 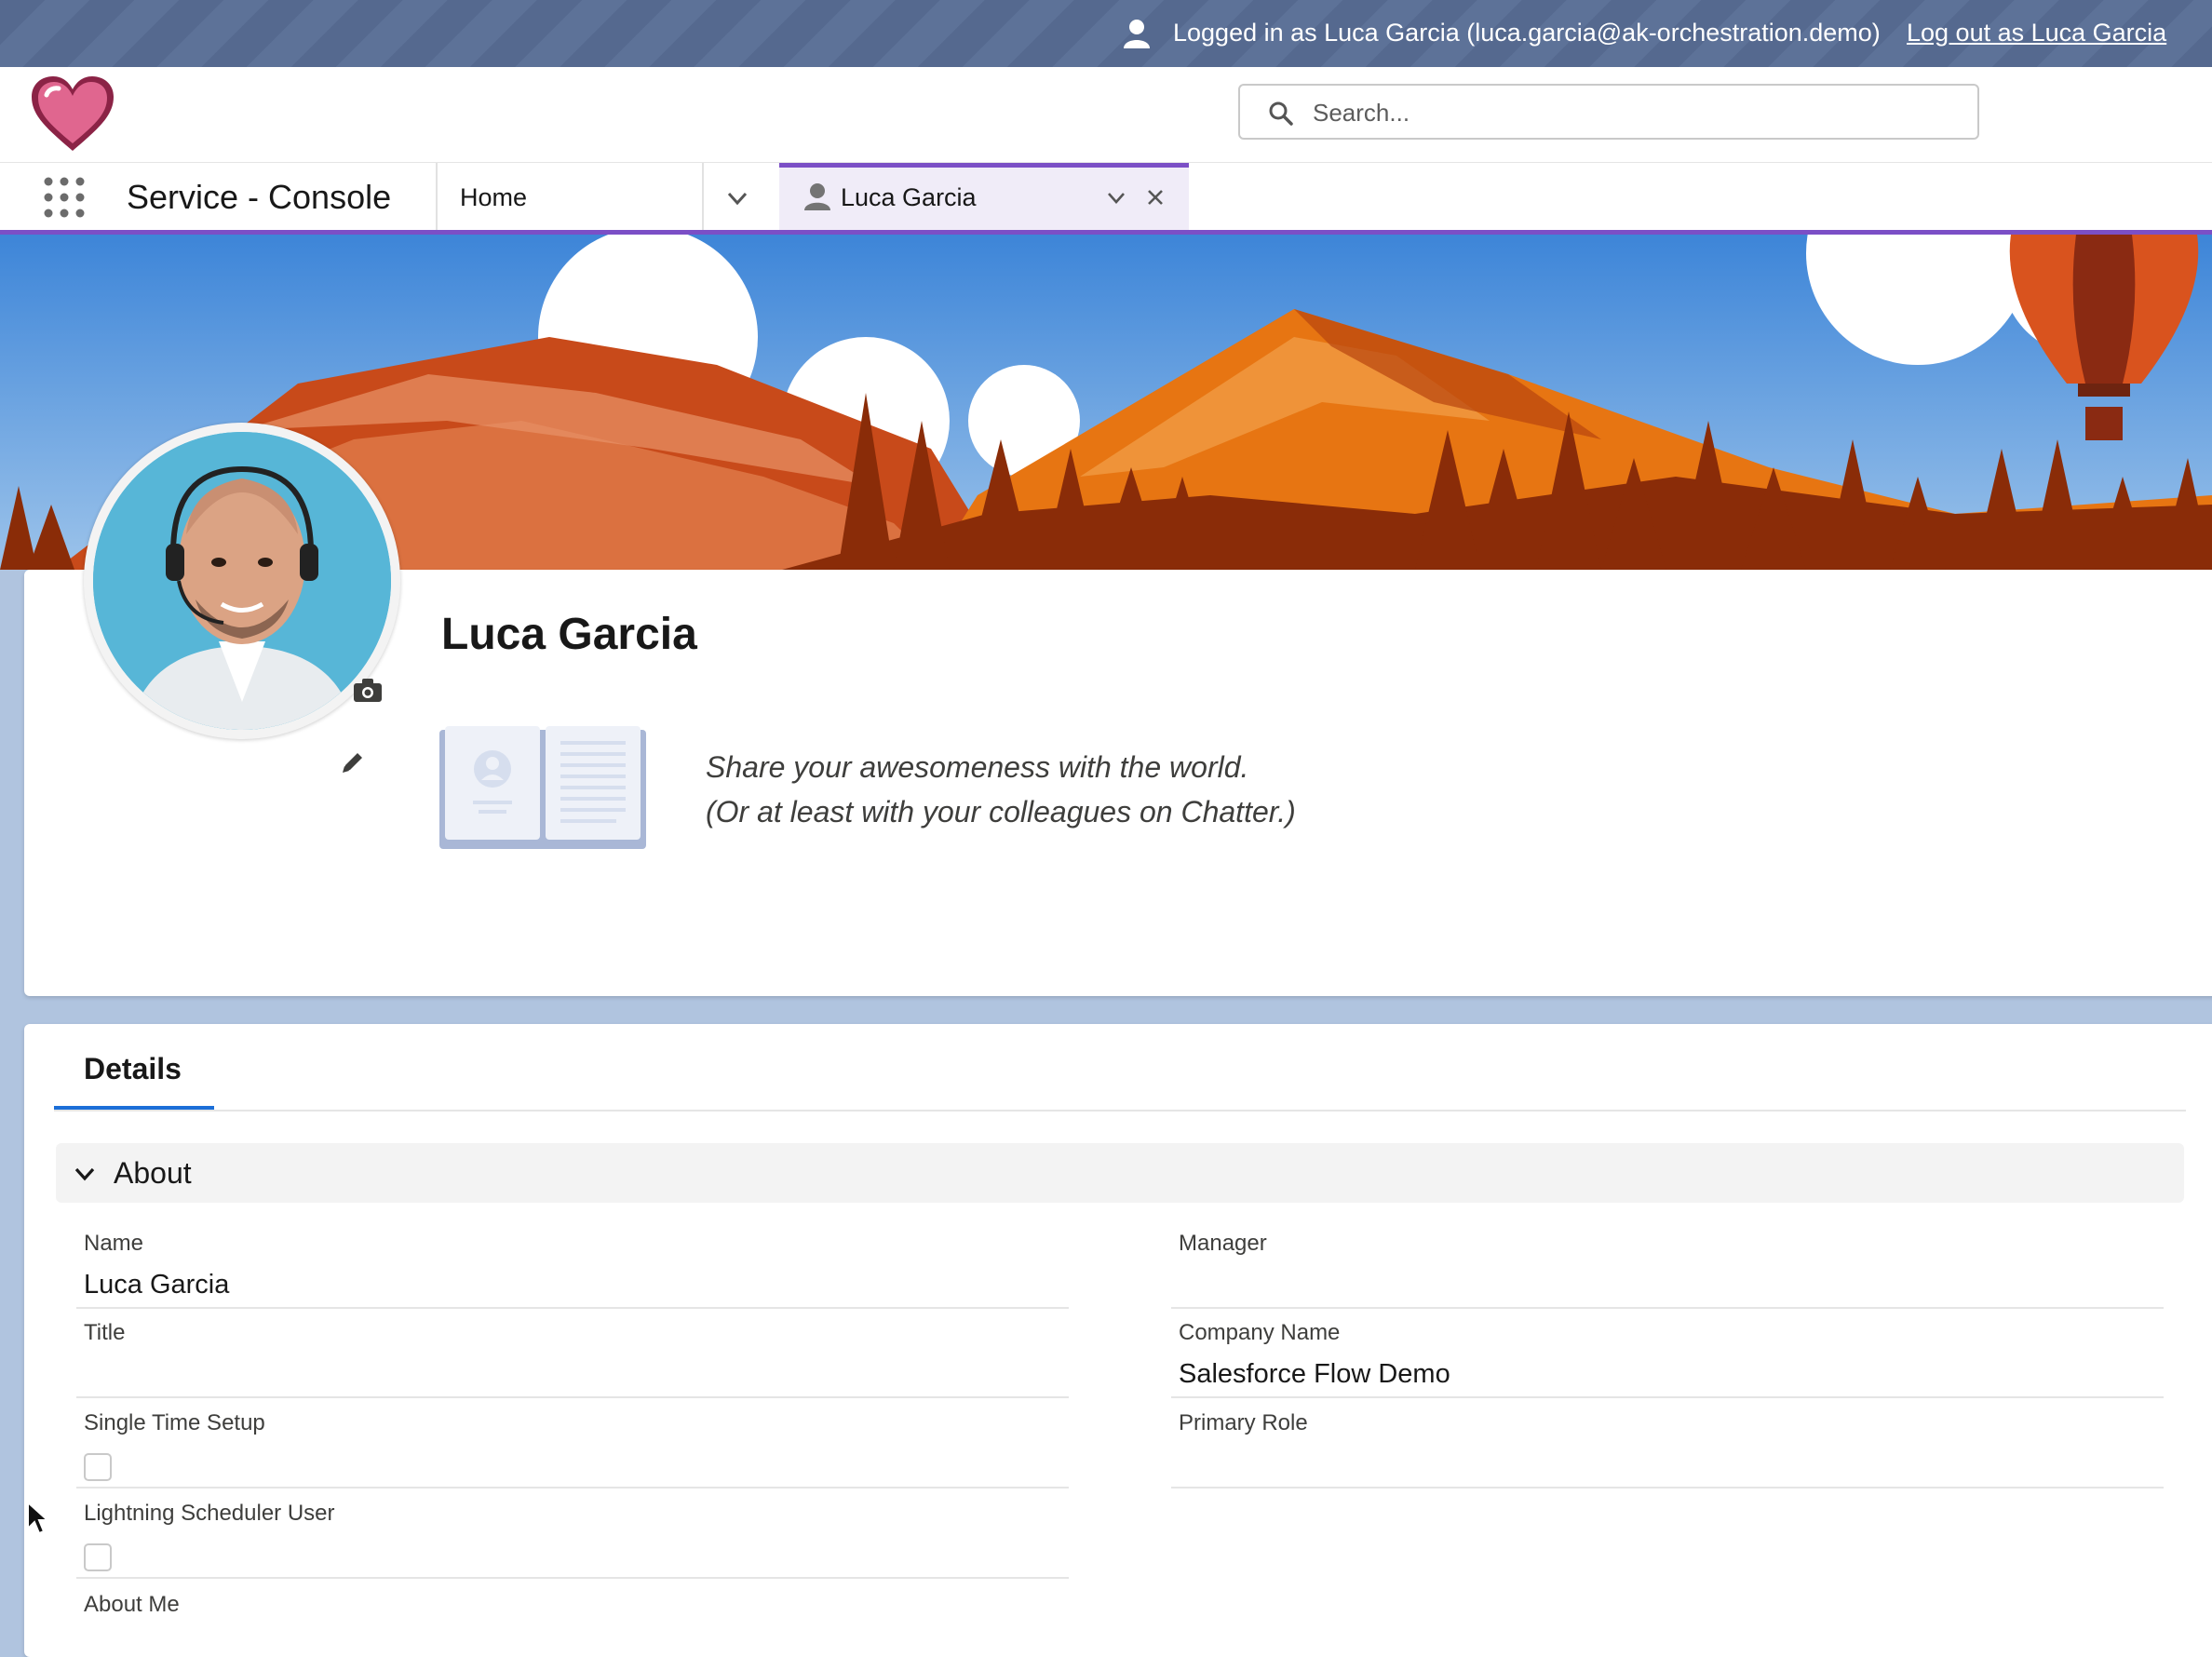 I want to click on section-about-header: About, so click(x=1120, y=1173).